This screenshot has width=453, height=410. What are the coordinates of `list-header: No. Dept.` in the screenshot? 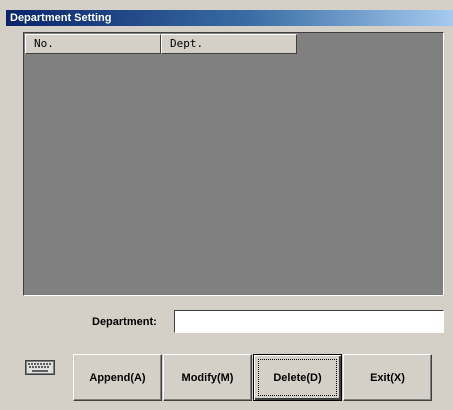 It's located at (161, 44).